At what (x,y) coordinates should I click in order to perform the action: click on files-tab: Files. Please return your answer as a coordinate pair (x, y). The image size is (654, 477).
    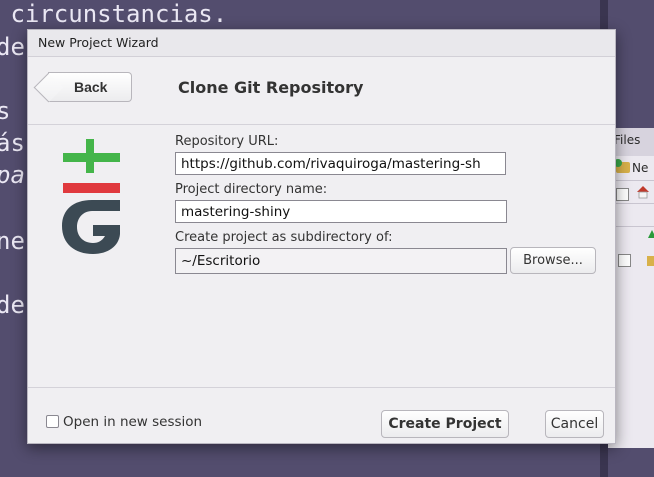
    Looking at the image, I should click on (627, 140).